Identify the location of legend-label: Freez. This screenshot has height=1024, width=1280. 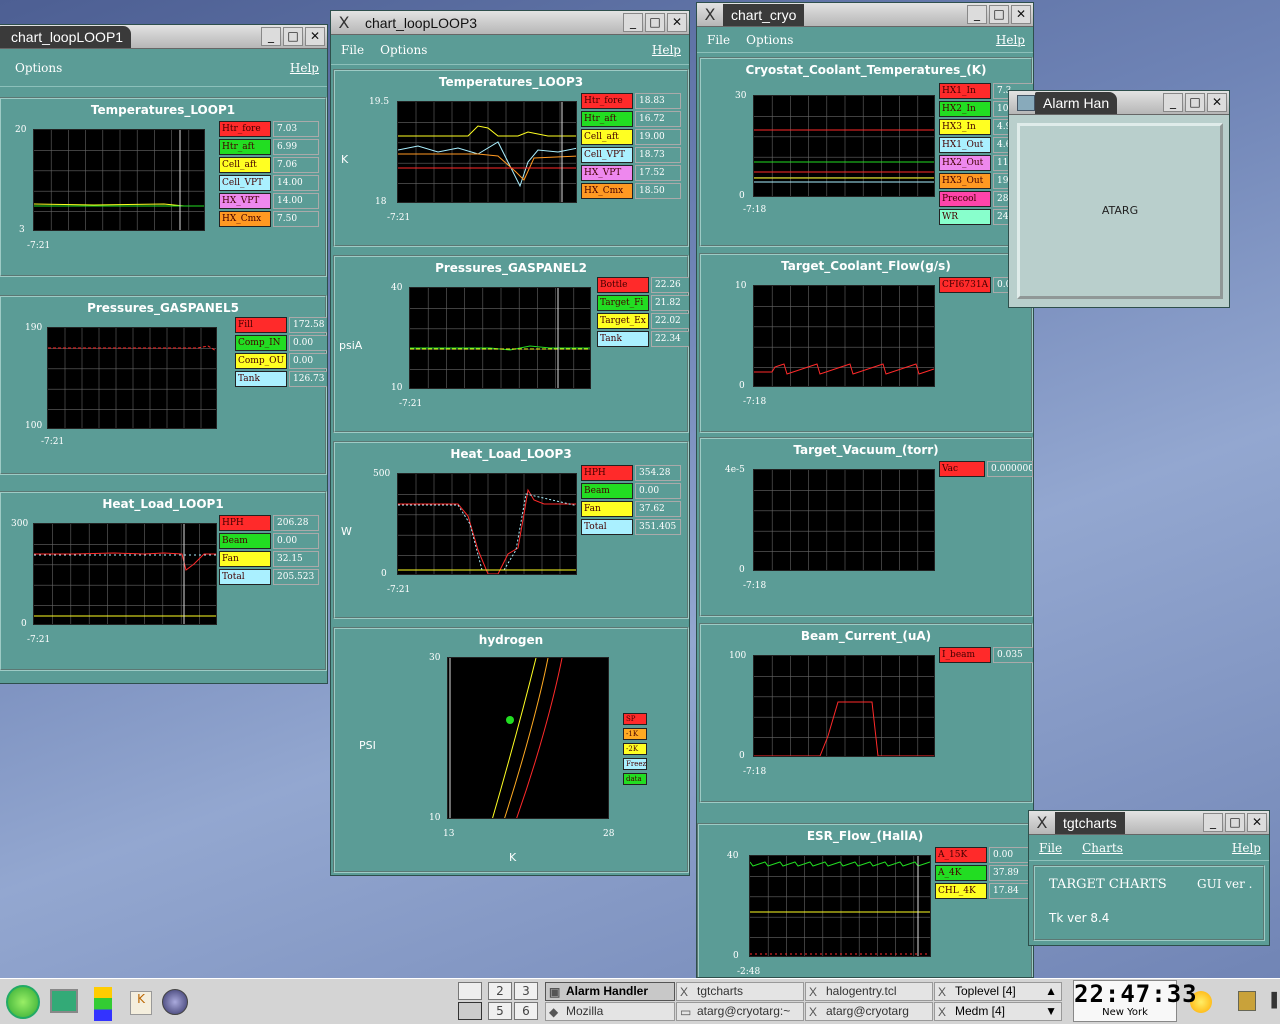
(635, 764).